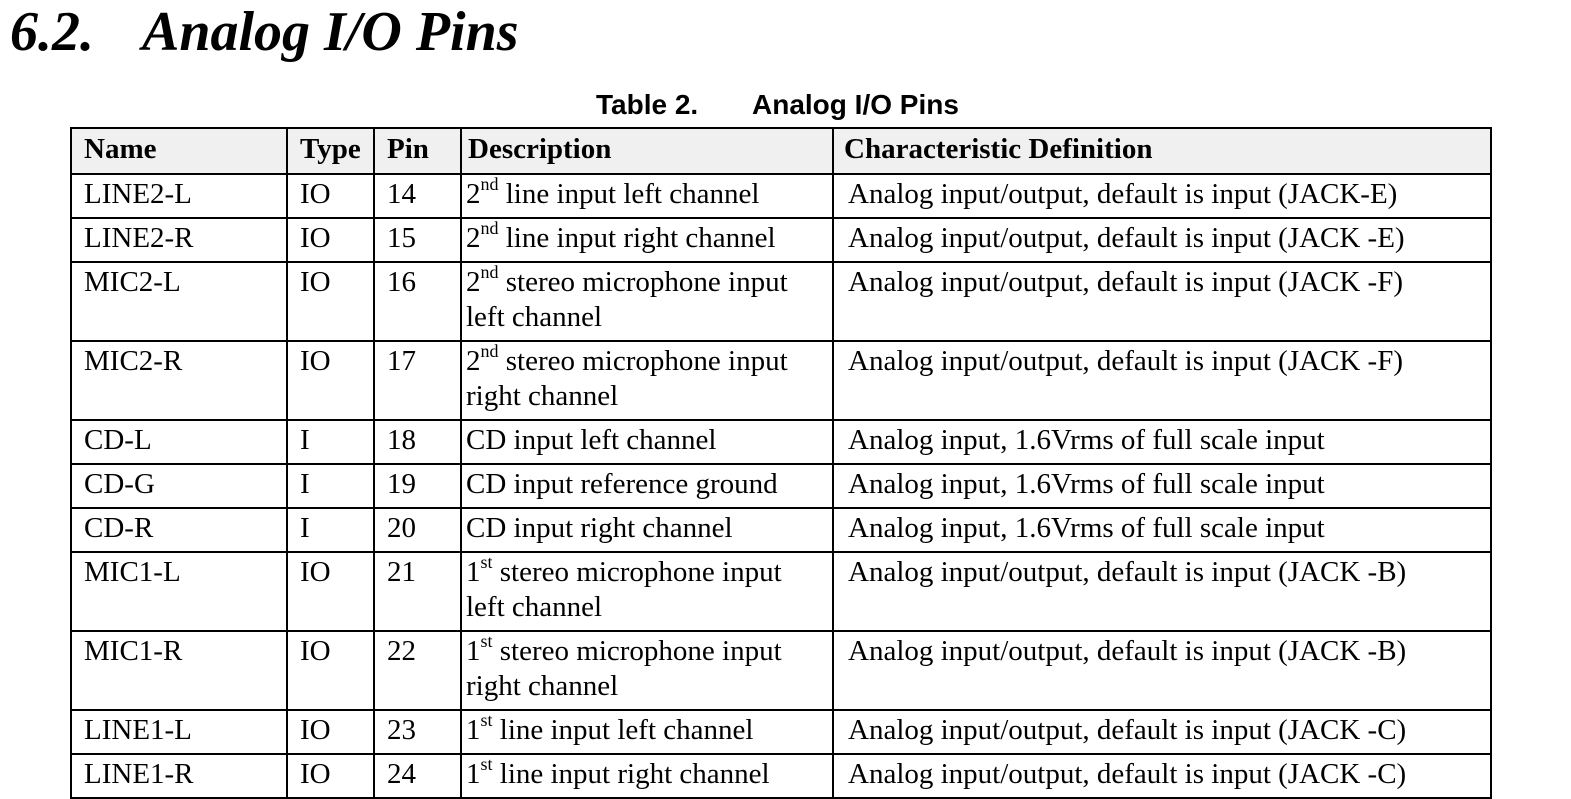 The height and width of the screenshot is (799, 1571). Describe the element at coordinates (179, 442) in the screenshot. I see `cell-name: CD-L` at that location.